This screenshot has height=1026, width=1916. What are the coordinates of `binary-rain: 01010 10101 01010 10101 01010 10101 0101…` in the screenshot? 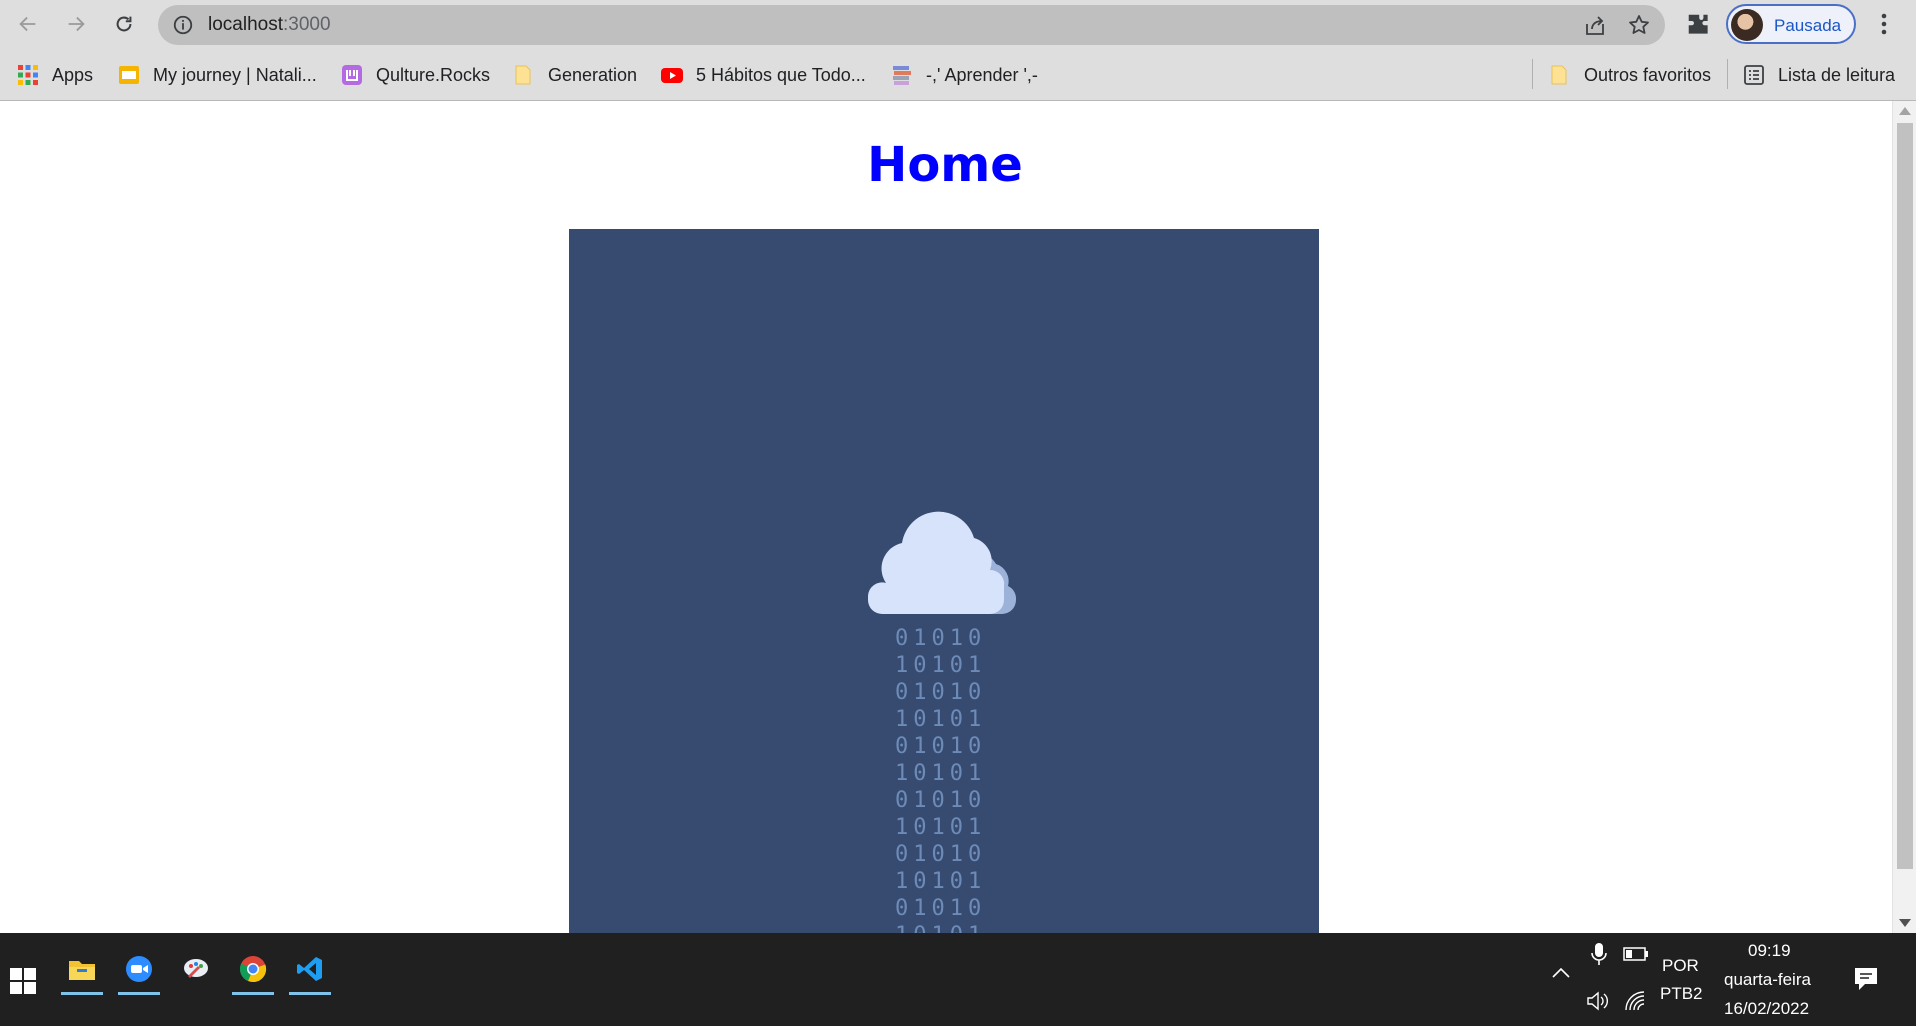 It's located at (941, 779).